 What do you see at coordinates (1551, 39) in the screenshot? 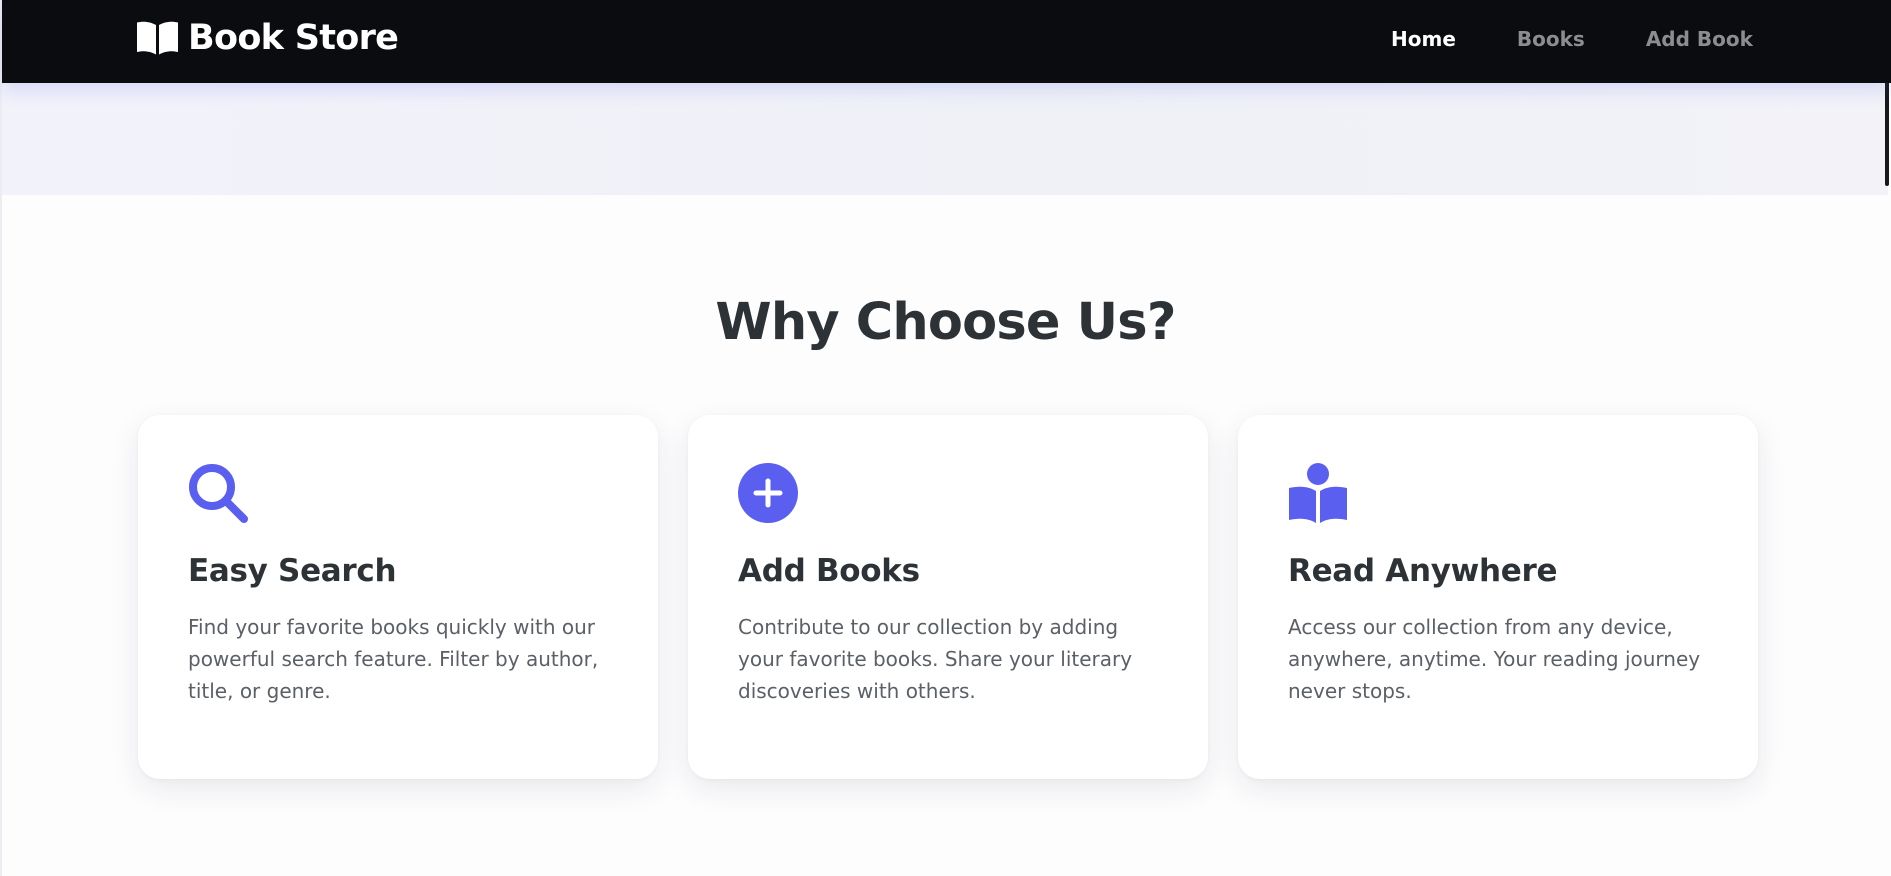
I see `nav-books-link: Books` at bounding box center [1551, 39].